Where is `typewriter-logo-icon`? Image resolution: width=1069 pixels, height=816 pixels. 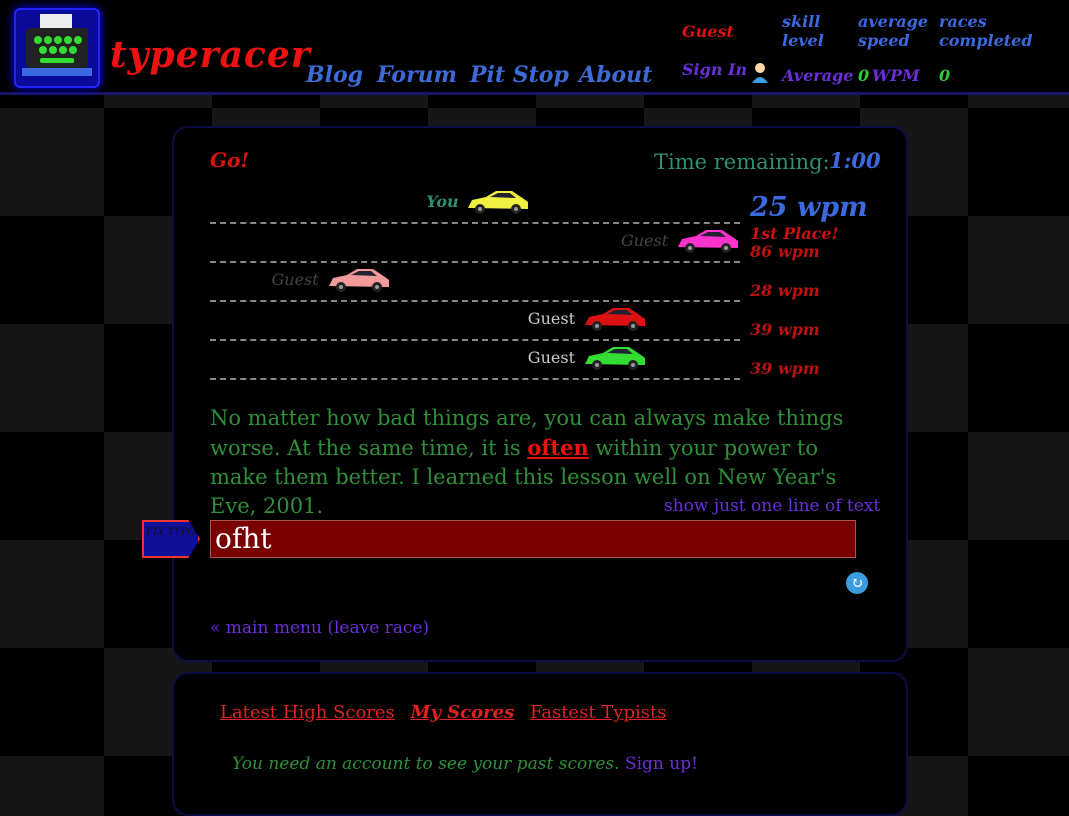 typewriter-logo-icon is located at coordinates (57, 48).